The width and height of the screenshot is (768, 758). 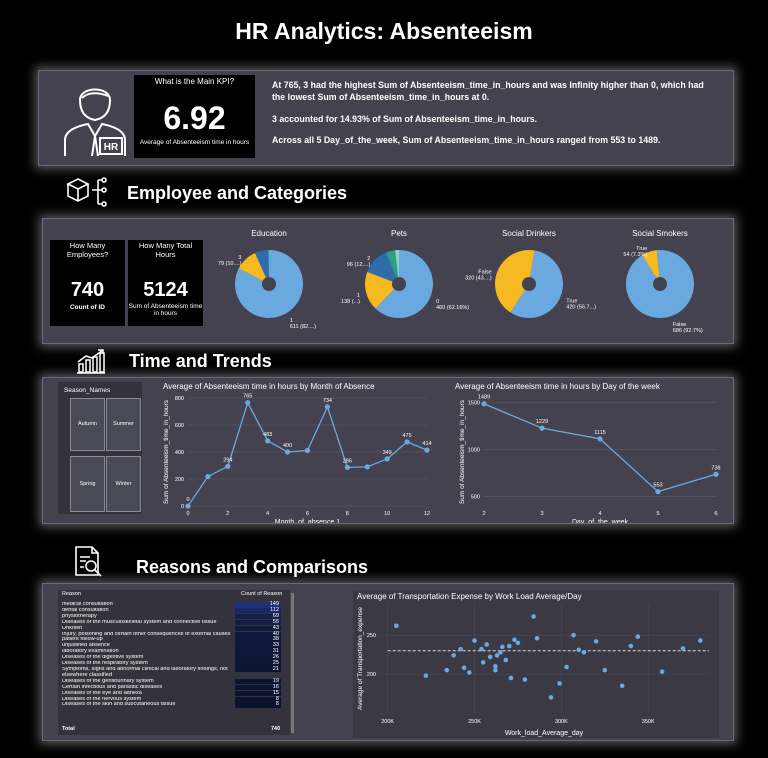 What do you see at coordinates (230, 264) in the screenshot?
I see `pie-slice-value: 79 (10....)` at bounding box center [230, 264].